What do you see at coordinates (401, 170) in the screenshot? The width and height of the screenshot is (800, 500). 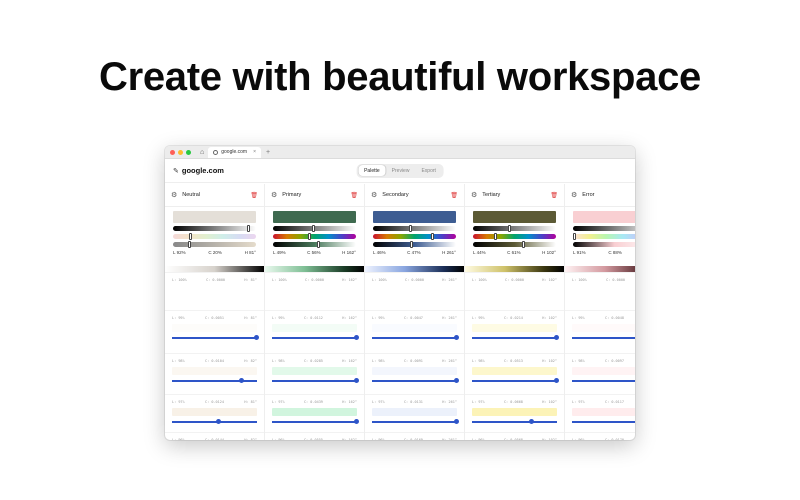 I see `tab-preview: Preview` at bounding box center [401, 170].